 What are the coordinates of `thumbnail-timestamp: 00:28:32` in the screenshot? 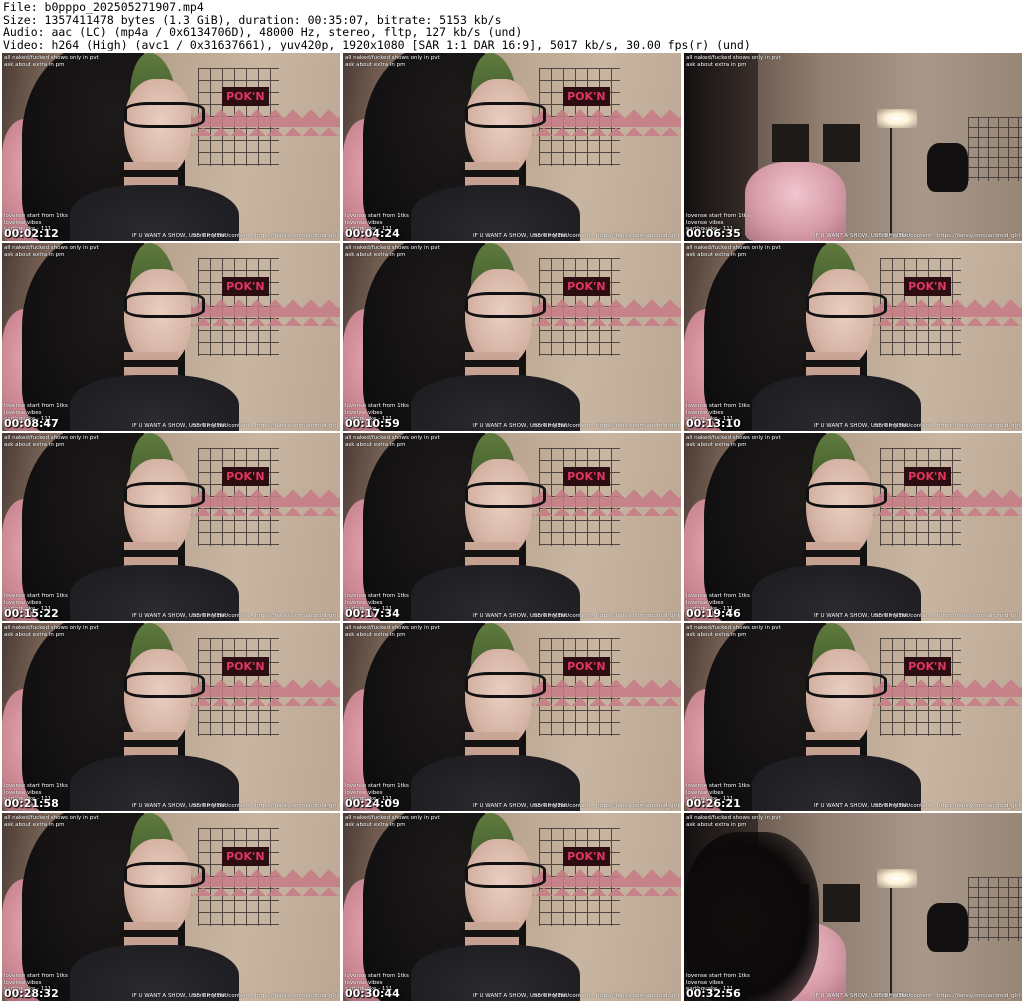 It's located at (31, 993).